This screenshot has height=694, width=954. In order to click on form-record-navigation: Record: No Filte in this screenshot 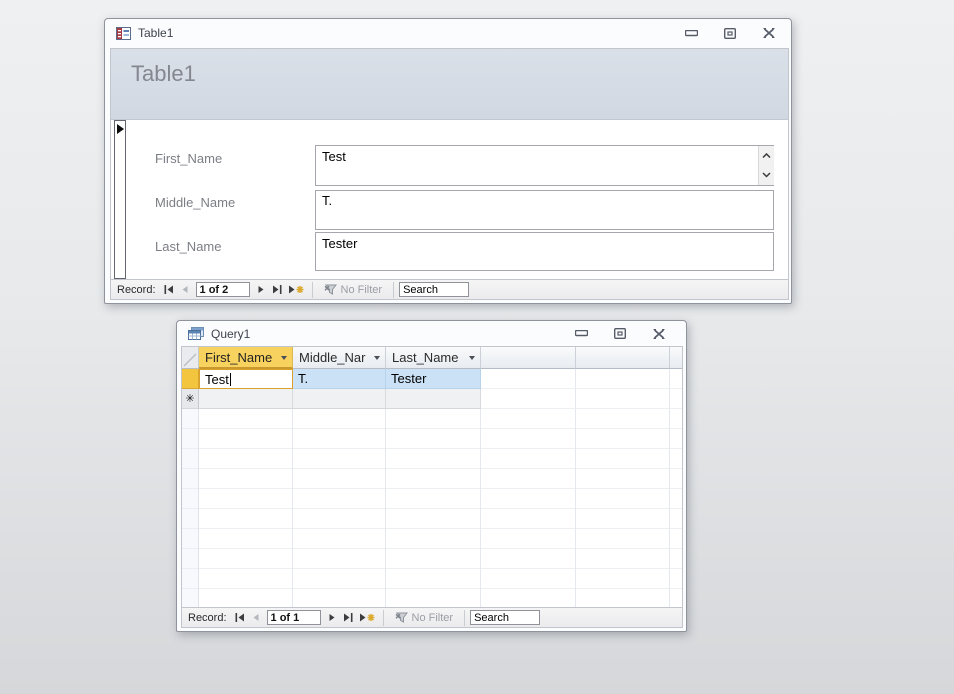, I will do `click(449, 289)`.